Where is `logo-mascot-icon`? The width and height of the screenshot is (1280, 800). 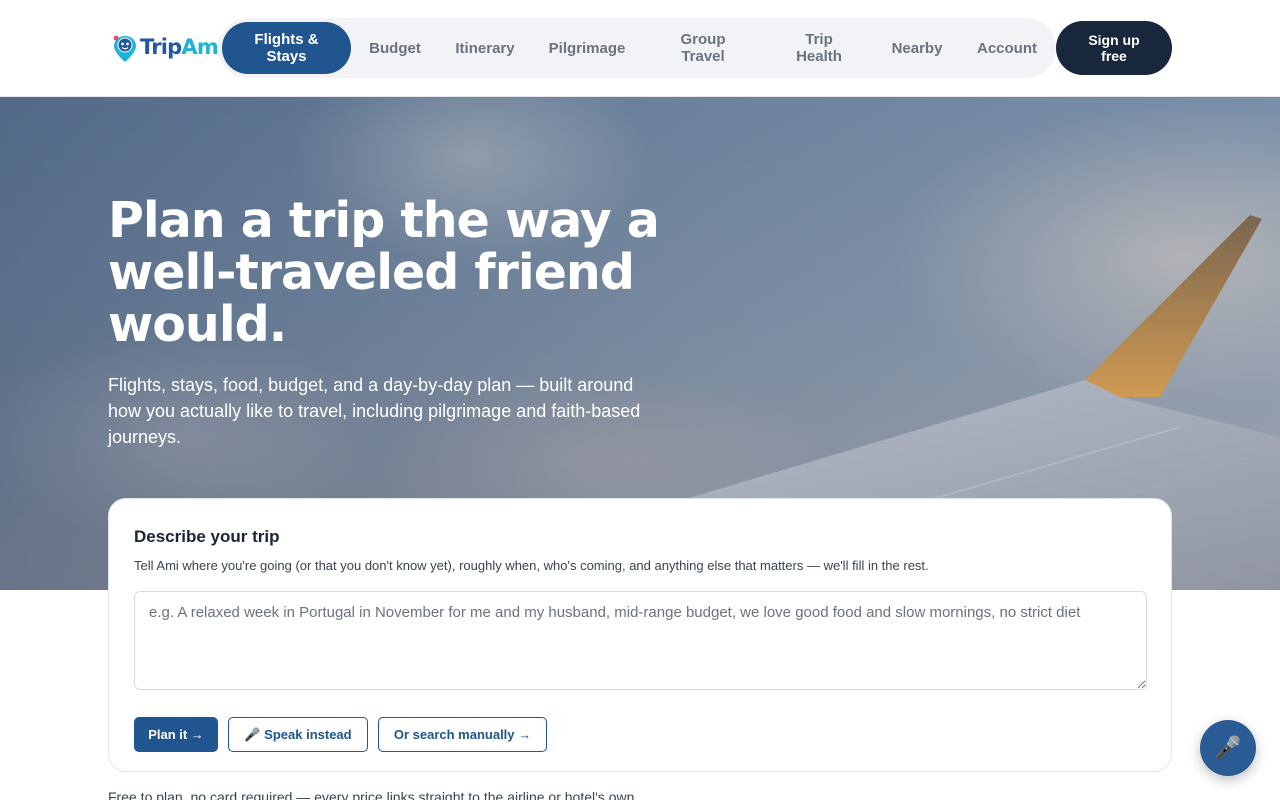
logo-mascot-icon is located at coordinates (125, 48).